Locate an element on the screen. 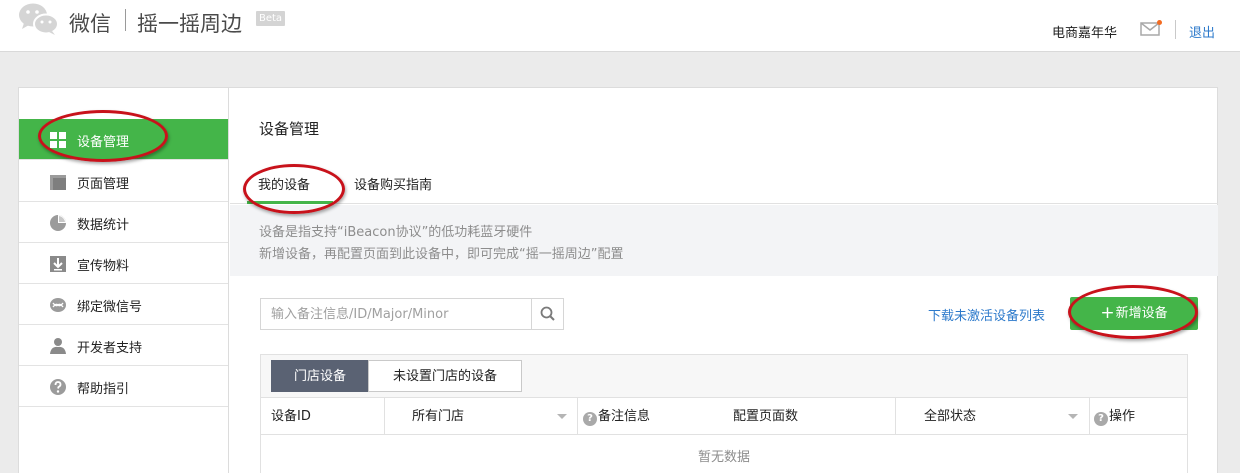  sidebar-item-page-management: 页面管理 is located at coordinates (123, 181).